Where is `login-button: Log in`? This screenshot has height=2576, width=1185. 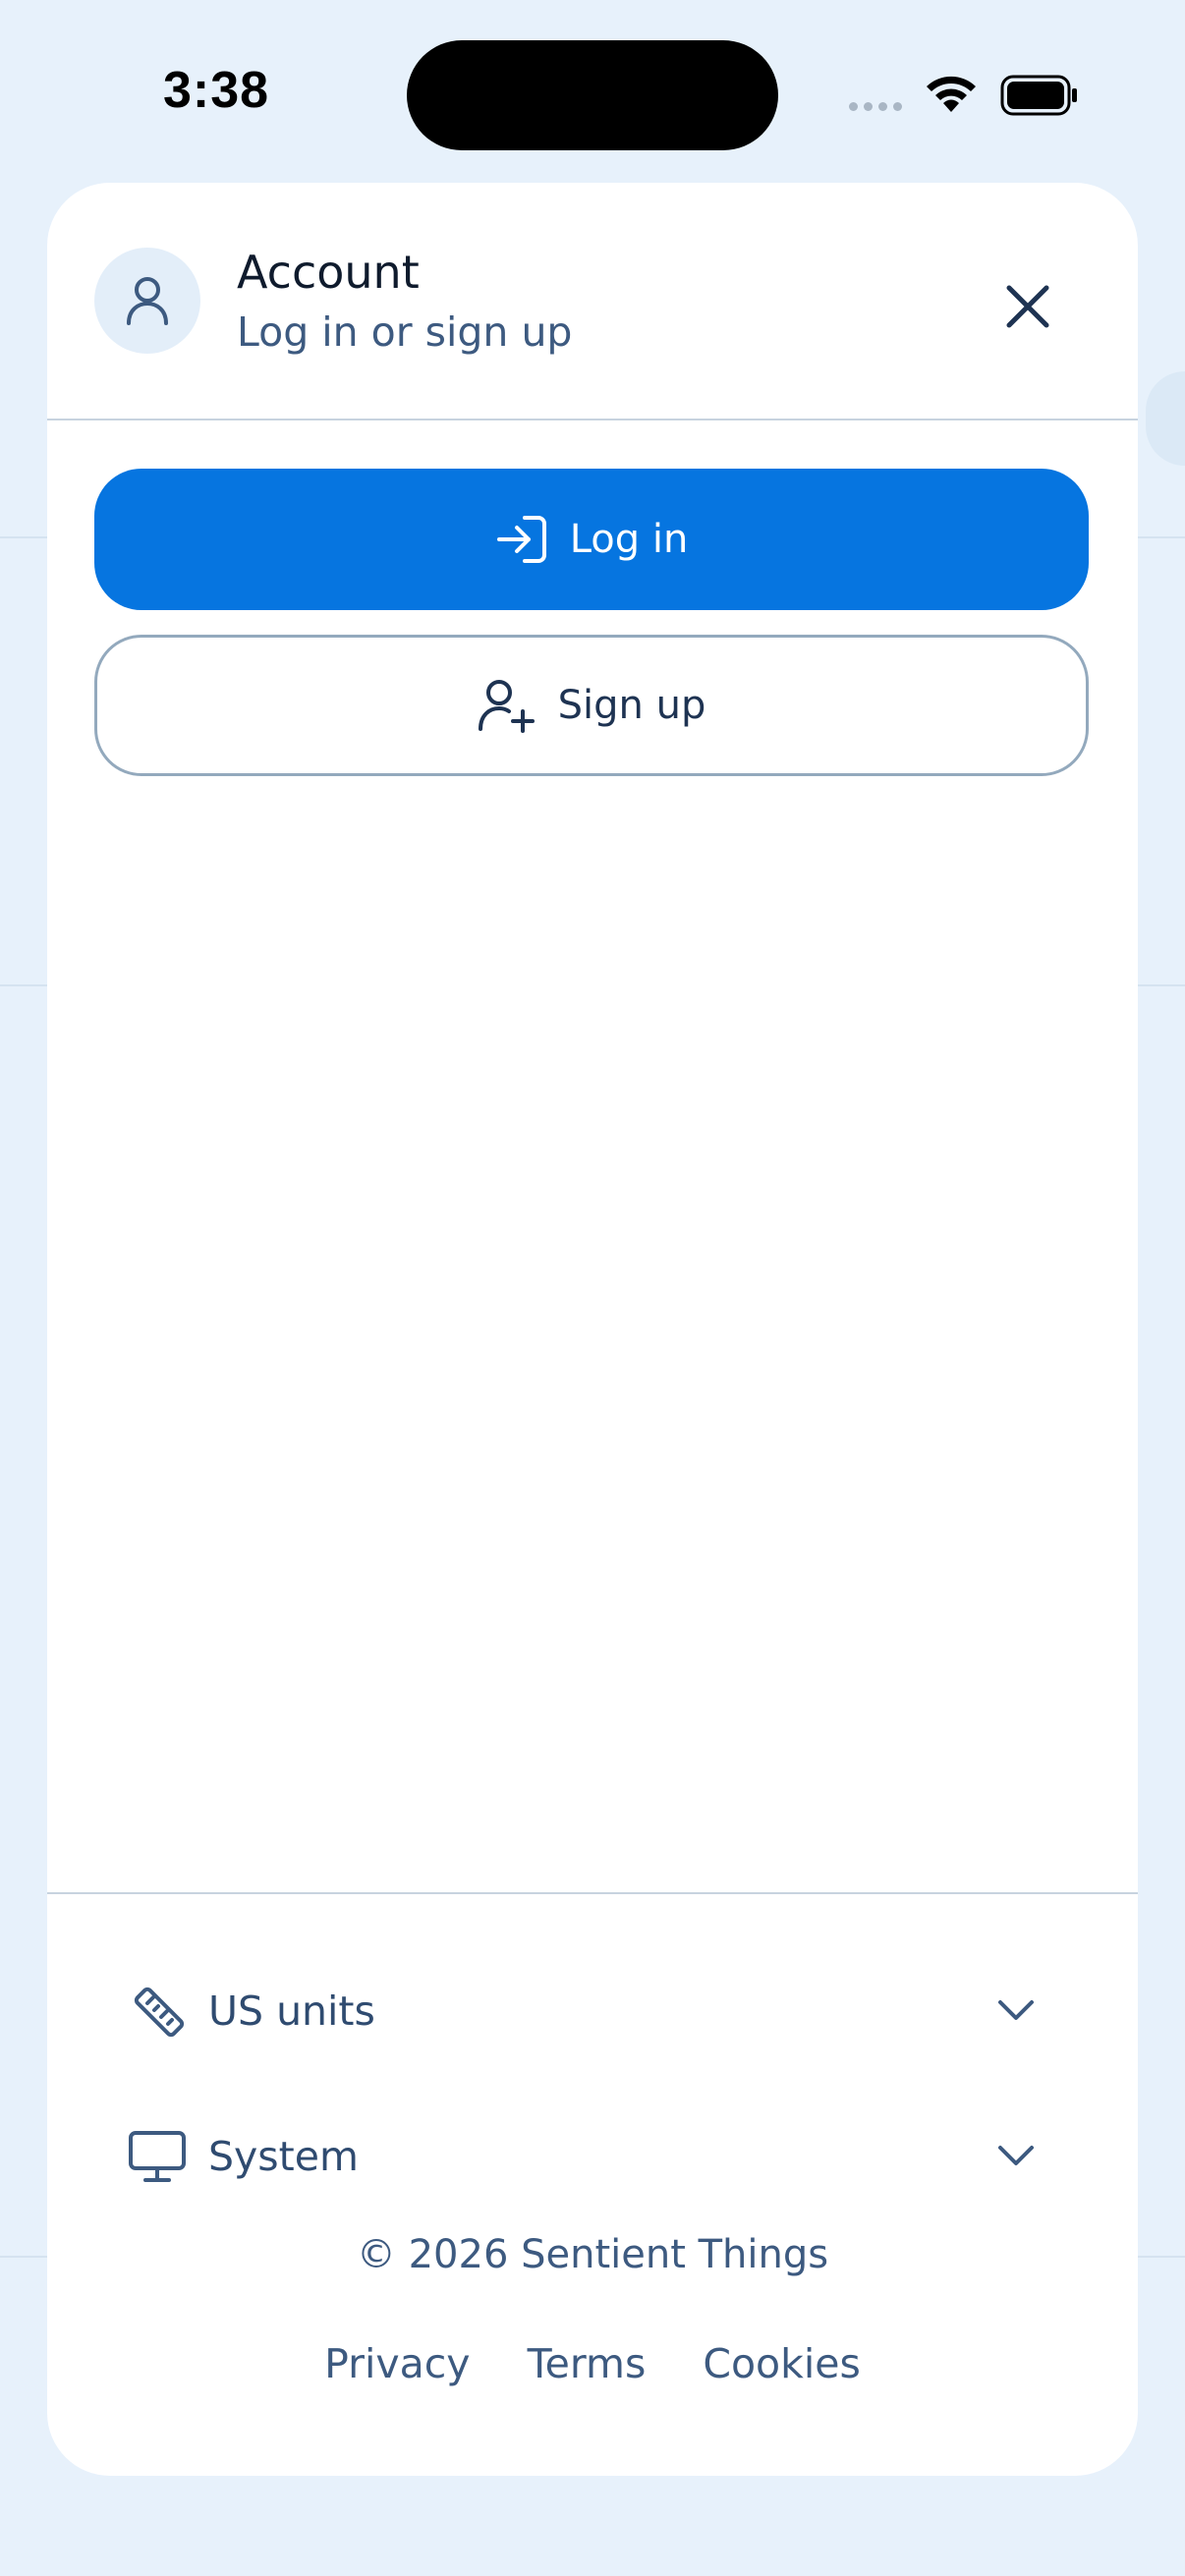
login-button: Log in is located at coordinates (592, 539).